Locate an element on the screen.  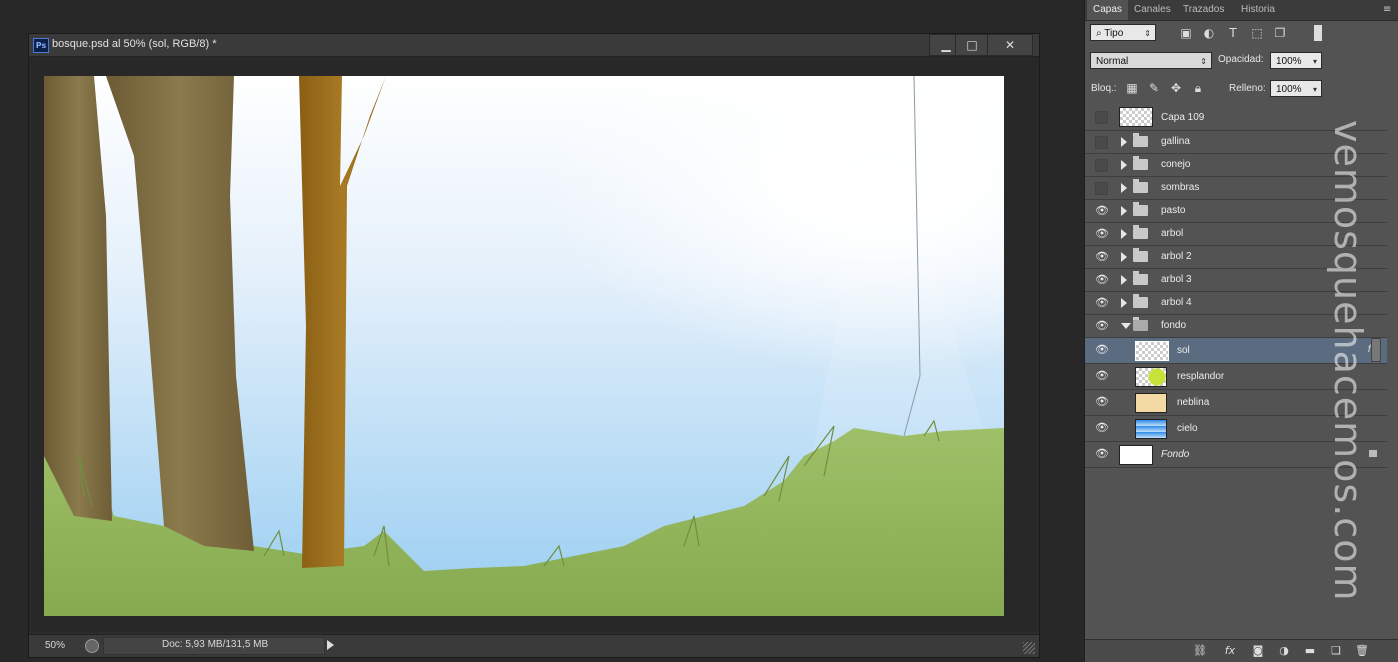
chevron-updown-icon: ⇕ is located at coordinates (1147, 33).